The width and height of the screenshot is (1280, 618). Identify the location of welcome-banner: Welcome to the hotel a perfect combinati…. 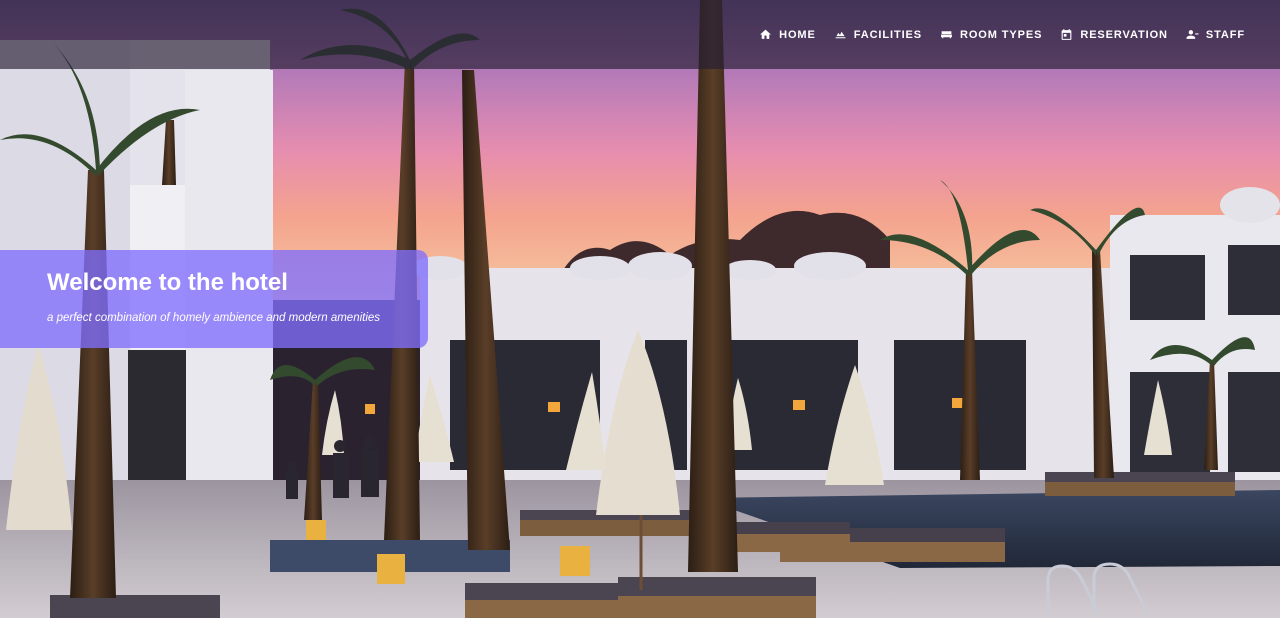
(214, 299).